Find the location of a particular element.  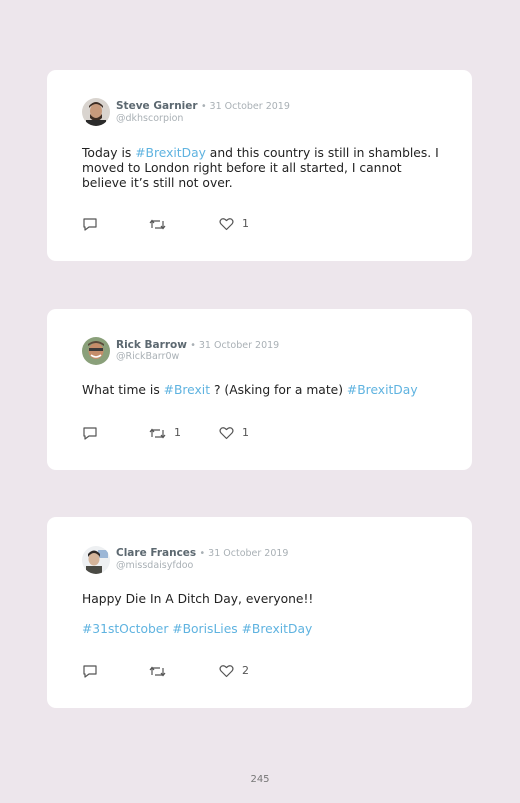

user-handle: @RickBarr0w is located at coordinates (147, 356).